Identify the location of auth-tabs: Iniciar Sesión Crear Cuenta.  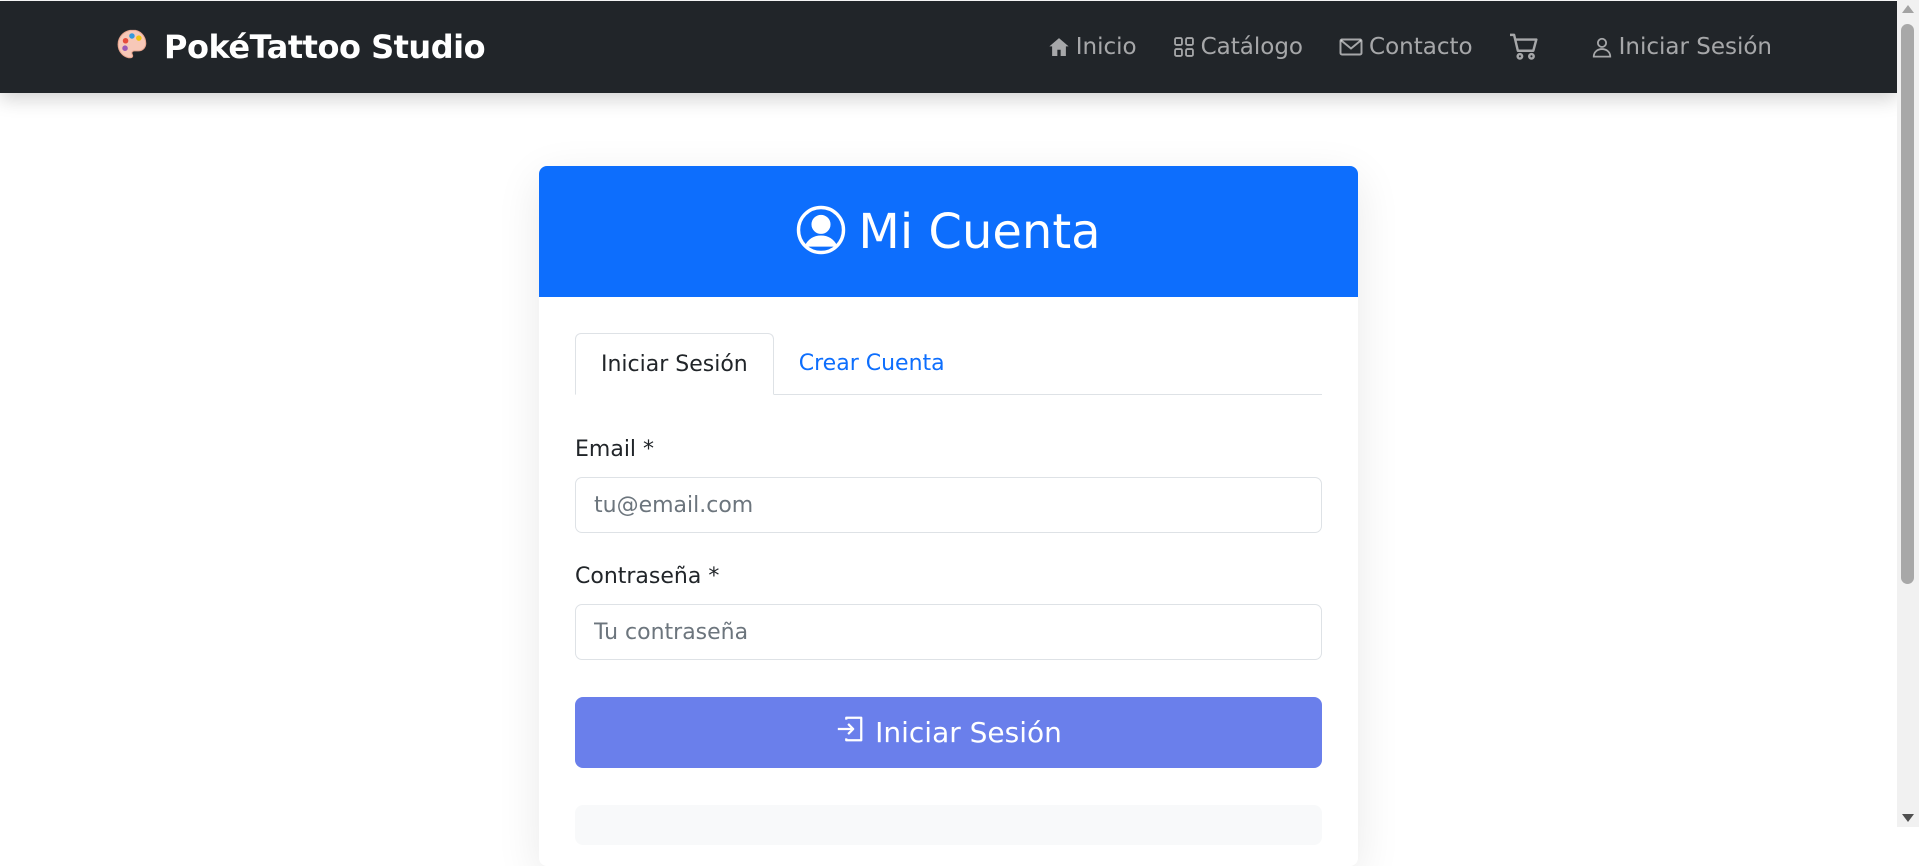
(948, 364).